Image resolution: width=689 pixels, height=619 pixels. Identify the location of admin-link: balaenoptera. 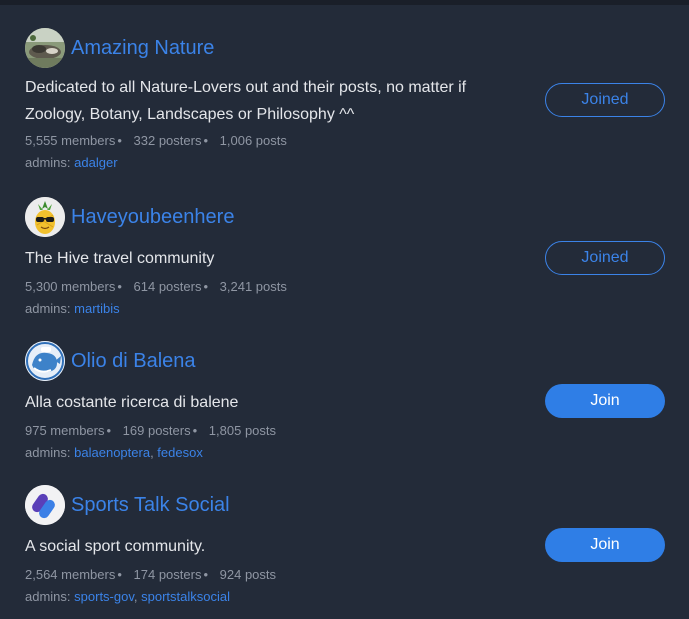
(112, 452).